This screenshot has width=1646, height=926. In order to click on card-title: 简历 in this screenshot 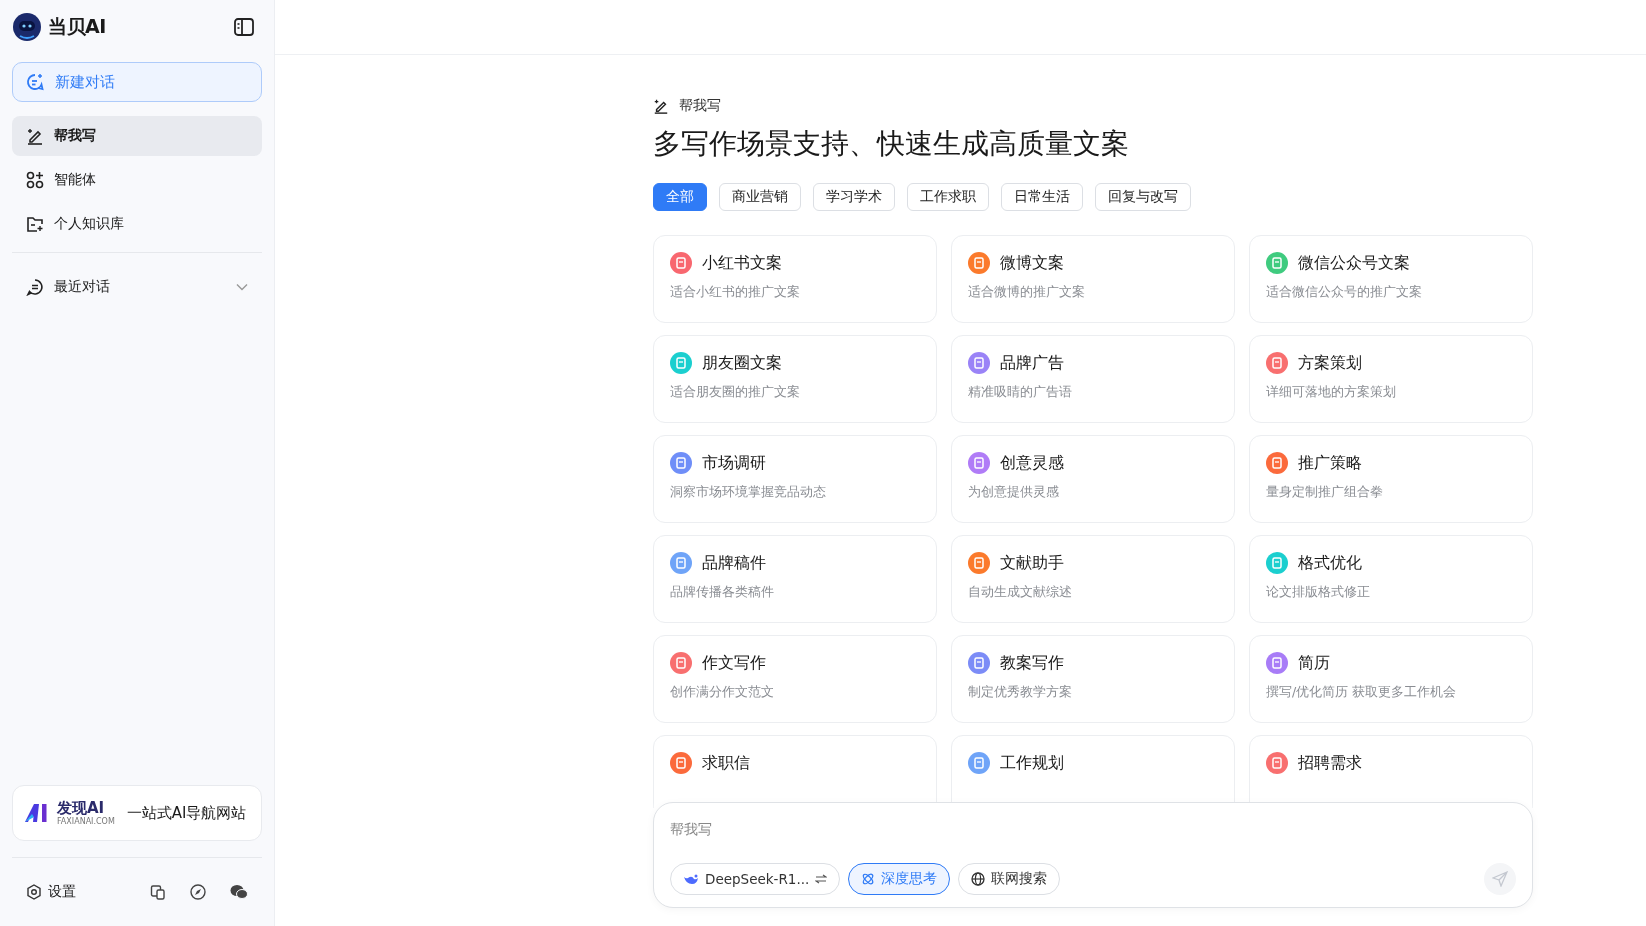, I will do `click(1314, 663)`.